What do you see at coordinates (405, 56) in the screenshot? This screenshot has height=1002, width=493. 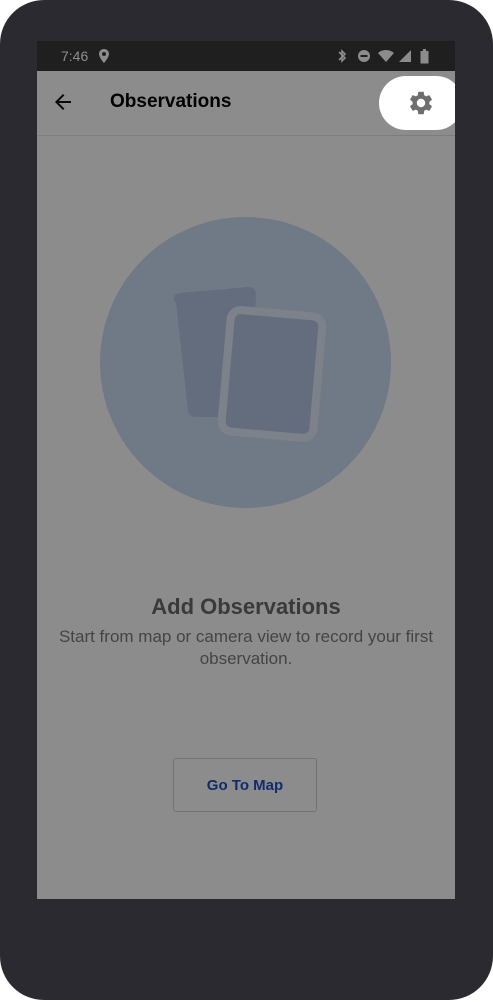 I see `signal-icon` at bounding box center [405, 56].